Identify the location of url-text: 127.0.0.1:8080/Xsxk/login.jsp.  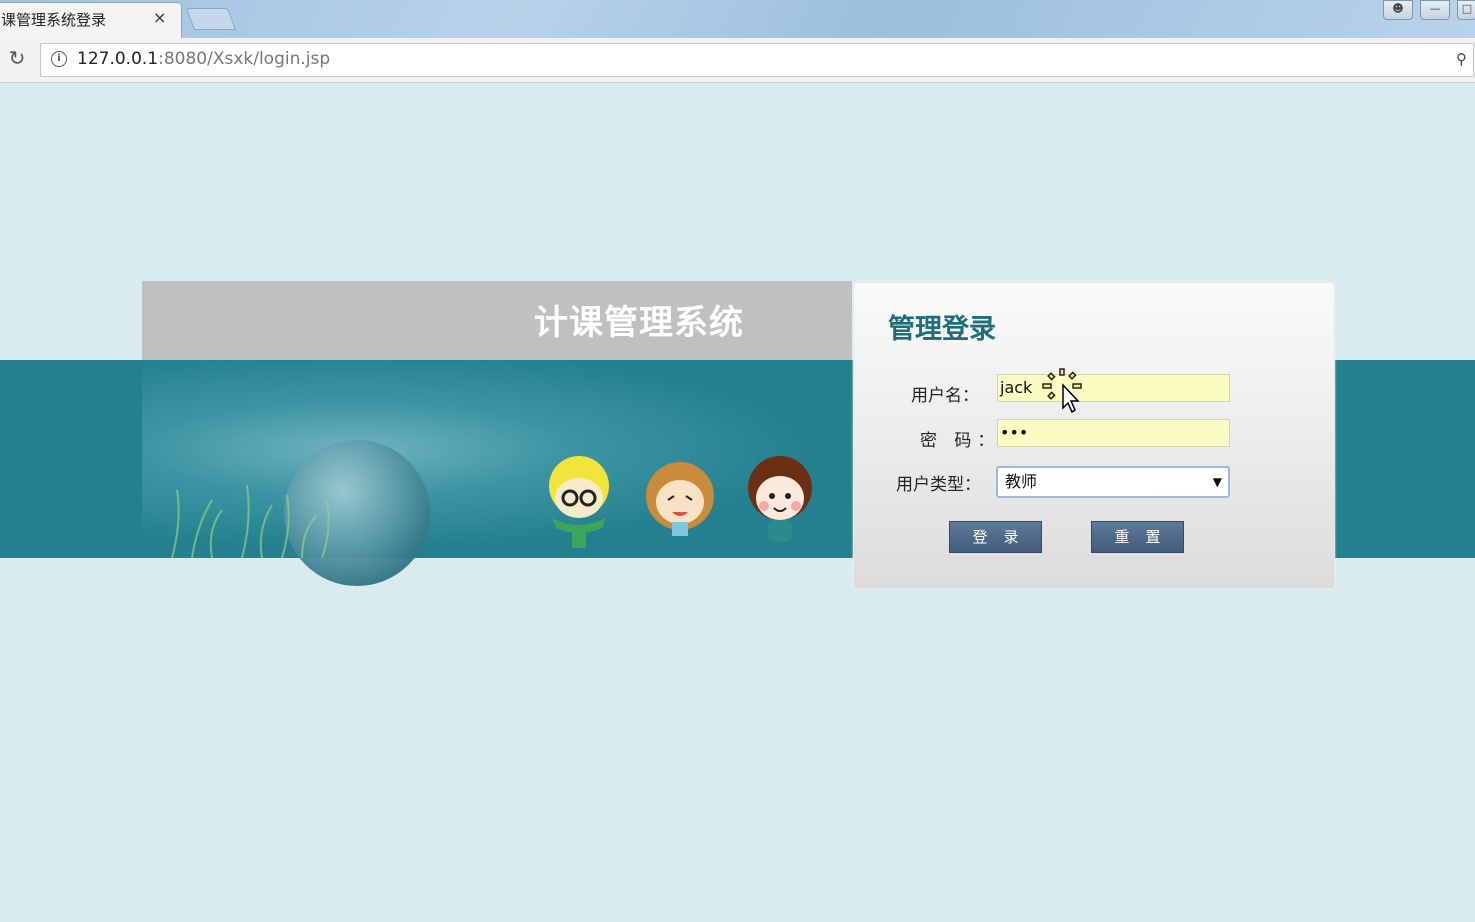
(203, 59).